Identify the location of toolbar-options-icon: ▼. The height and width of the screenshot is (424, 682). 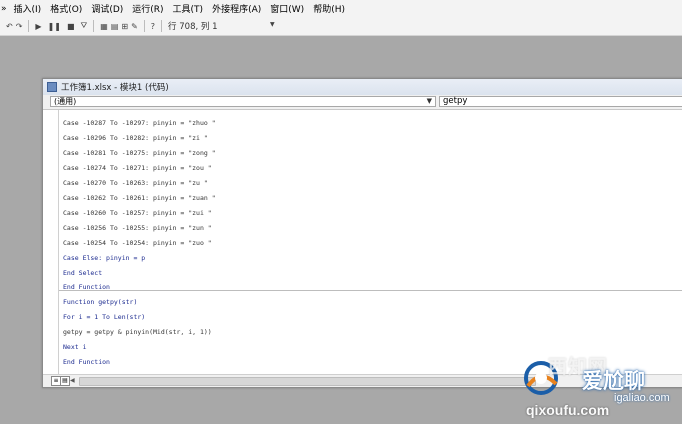
(272, 24).